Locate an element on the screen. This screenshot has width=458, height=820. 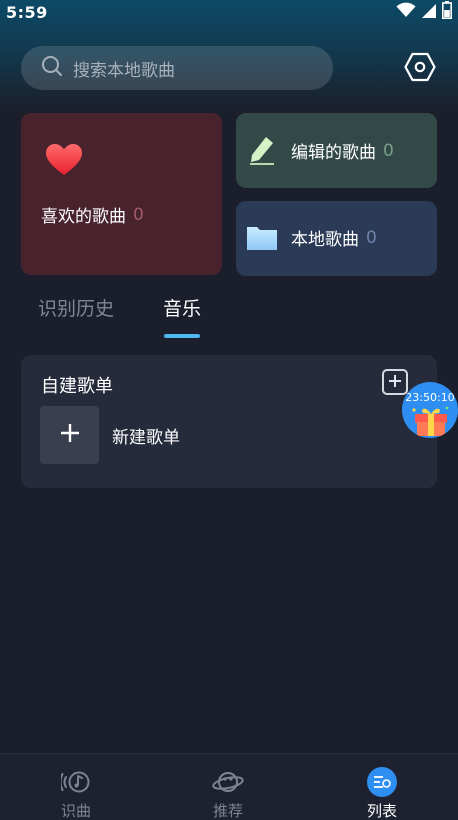
settings-button is located at coordinates (420, 69).